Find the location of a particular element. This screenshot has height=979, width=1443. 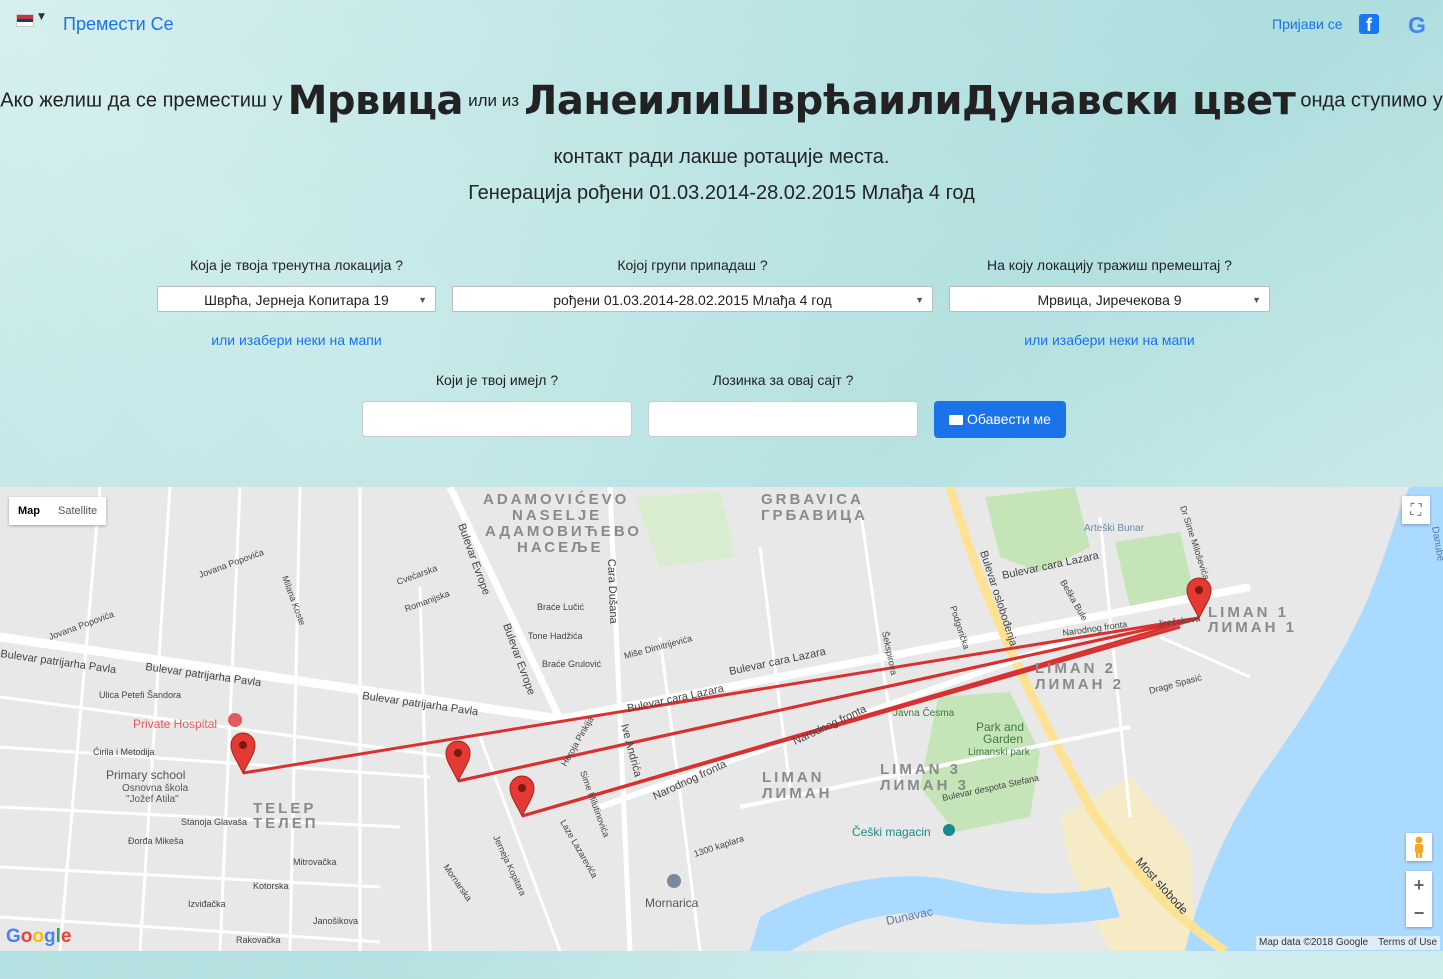

street-label: Janošikova is located at coordinates (335, 921).